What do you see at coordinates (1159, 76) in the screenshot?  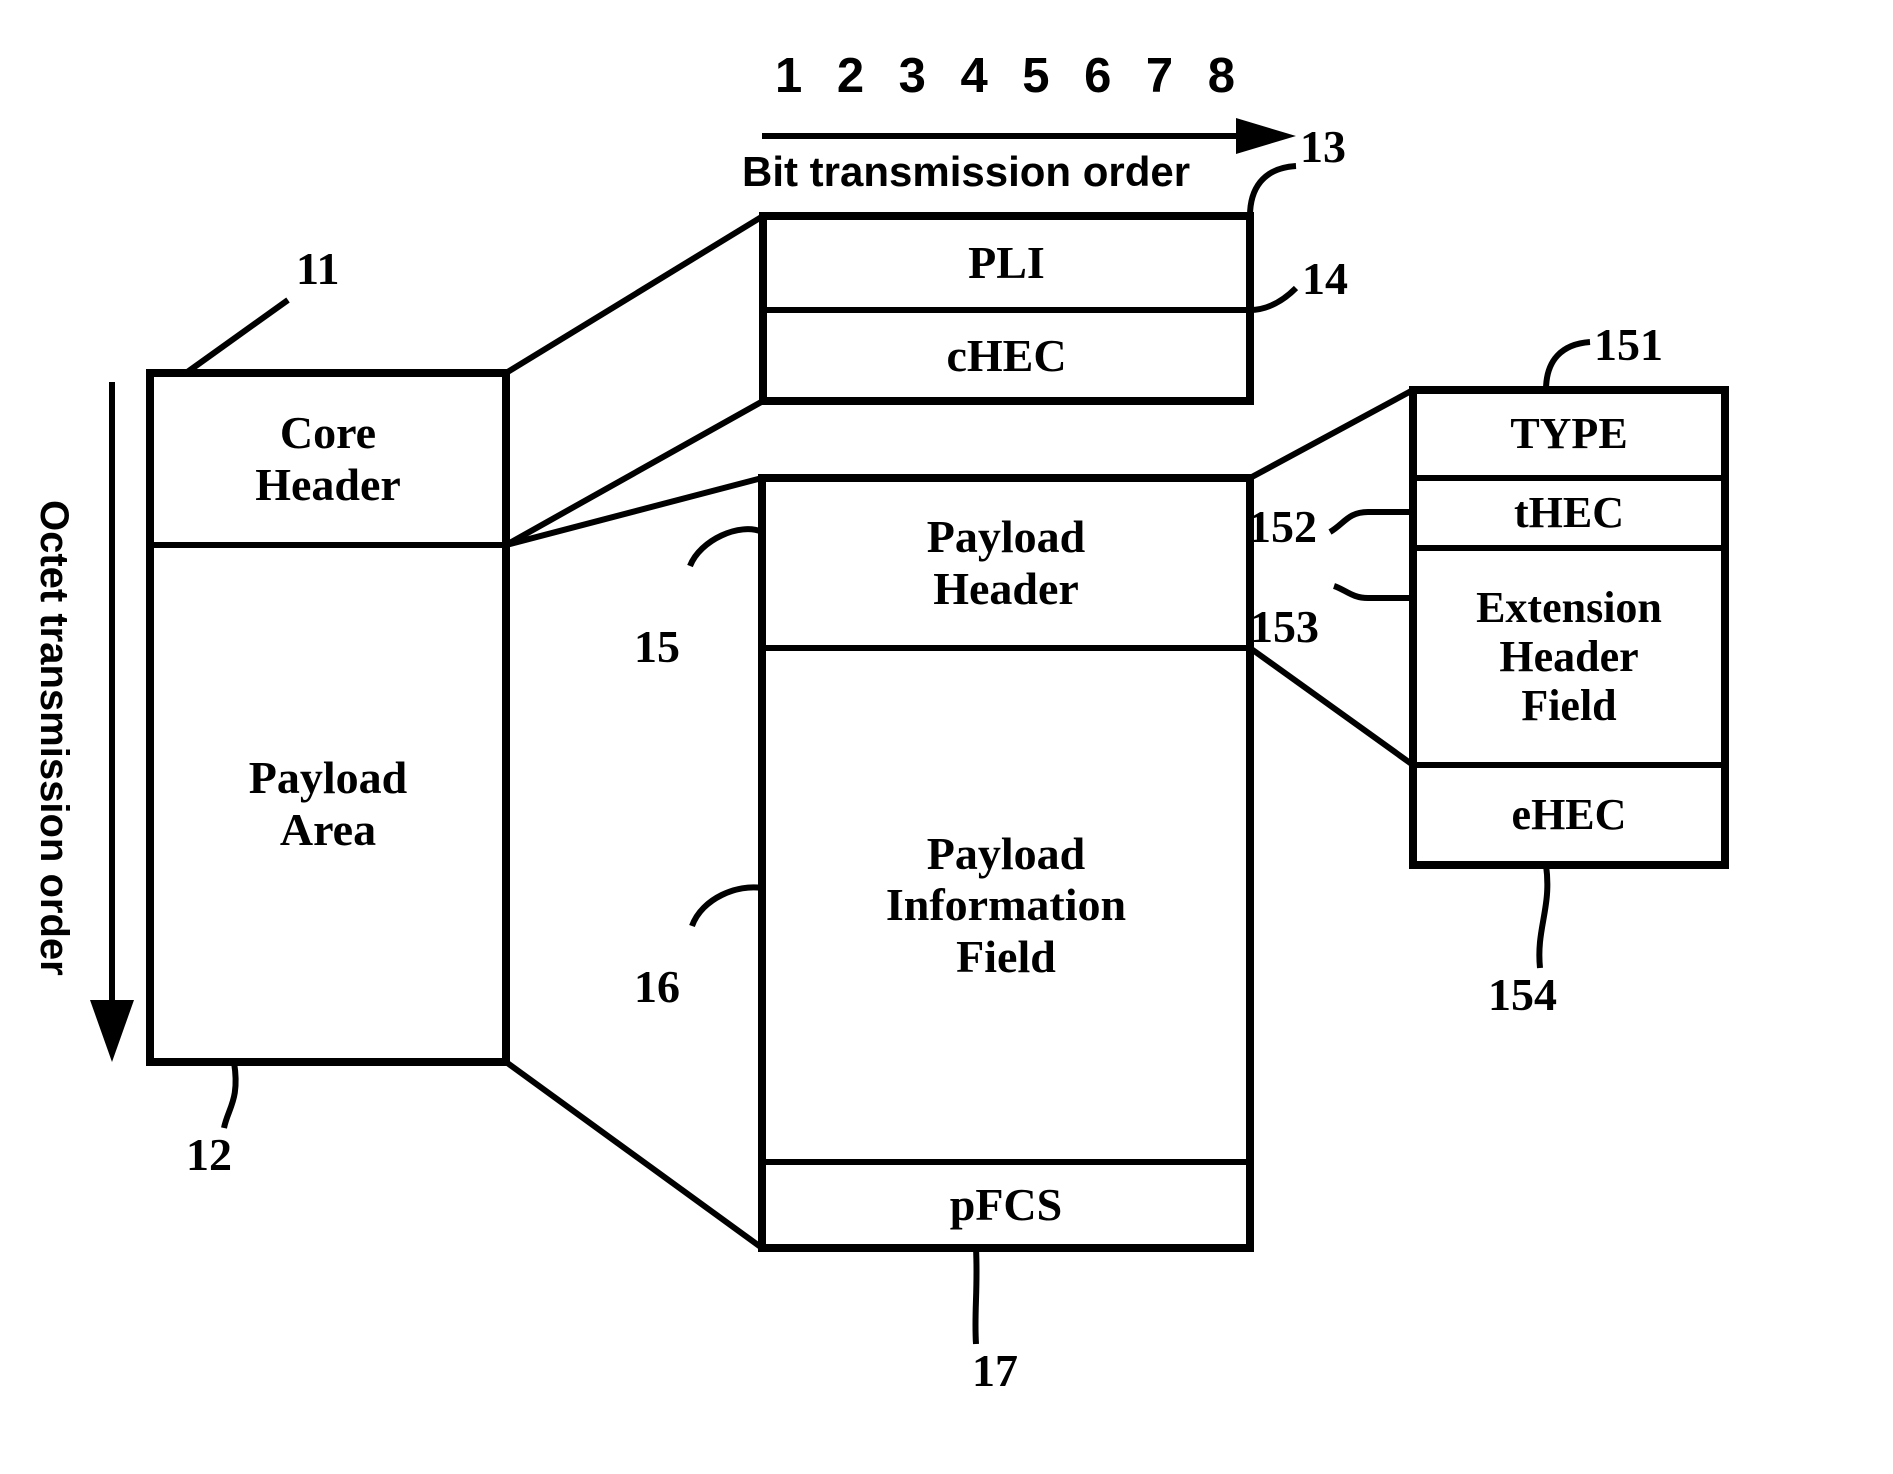 I see `bit-number: 7` at bounding box center [1159, 76].